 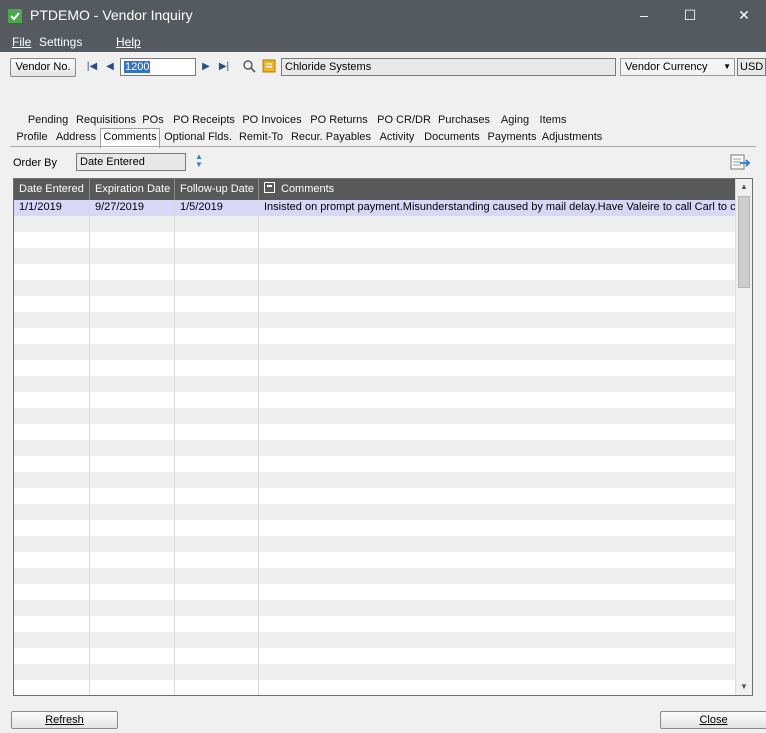 I want to click on tab-po-cr-dr: PO CR/DR, so click(x=404, y=121).